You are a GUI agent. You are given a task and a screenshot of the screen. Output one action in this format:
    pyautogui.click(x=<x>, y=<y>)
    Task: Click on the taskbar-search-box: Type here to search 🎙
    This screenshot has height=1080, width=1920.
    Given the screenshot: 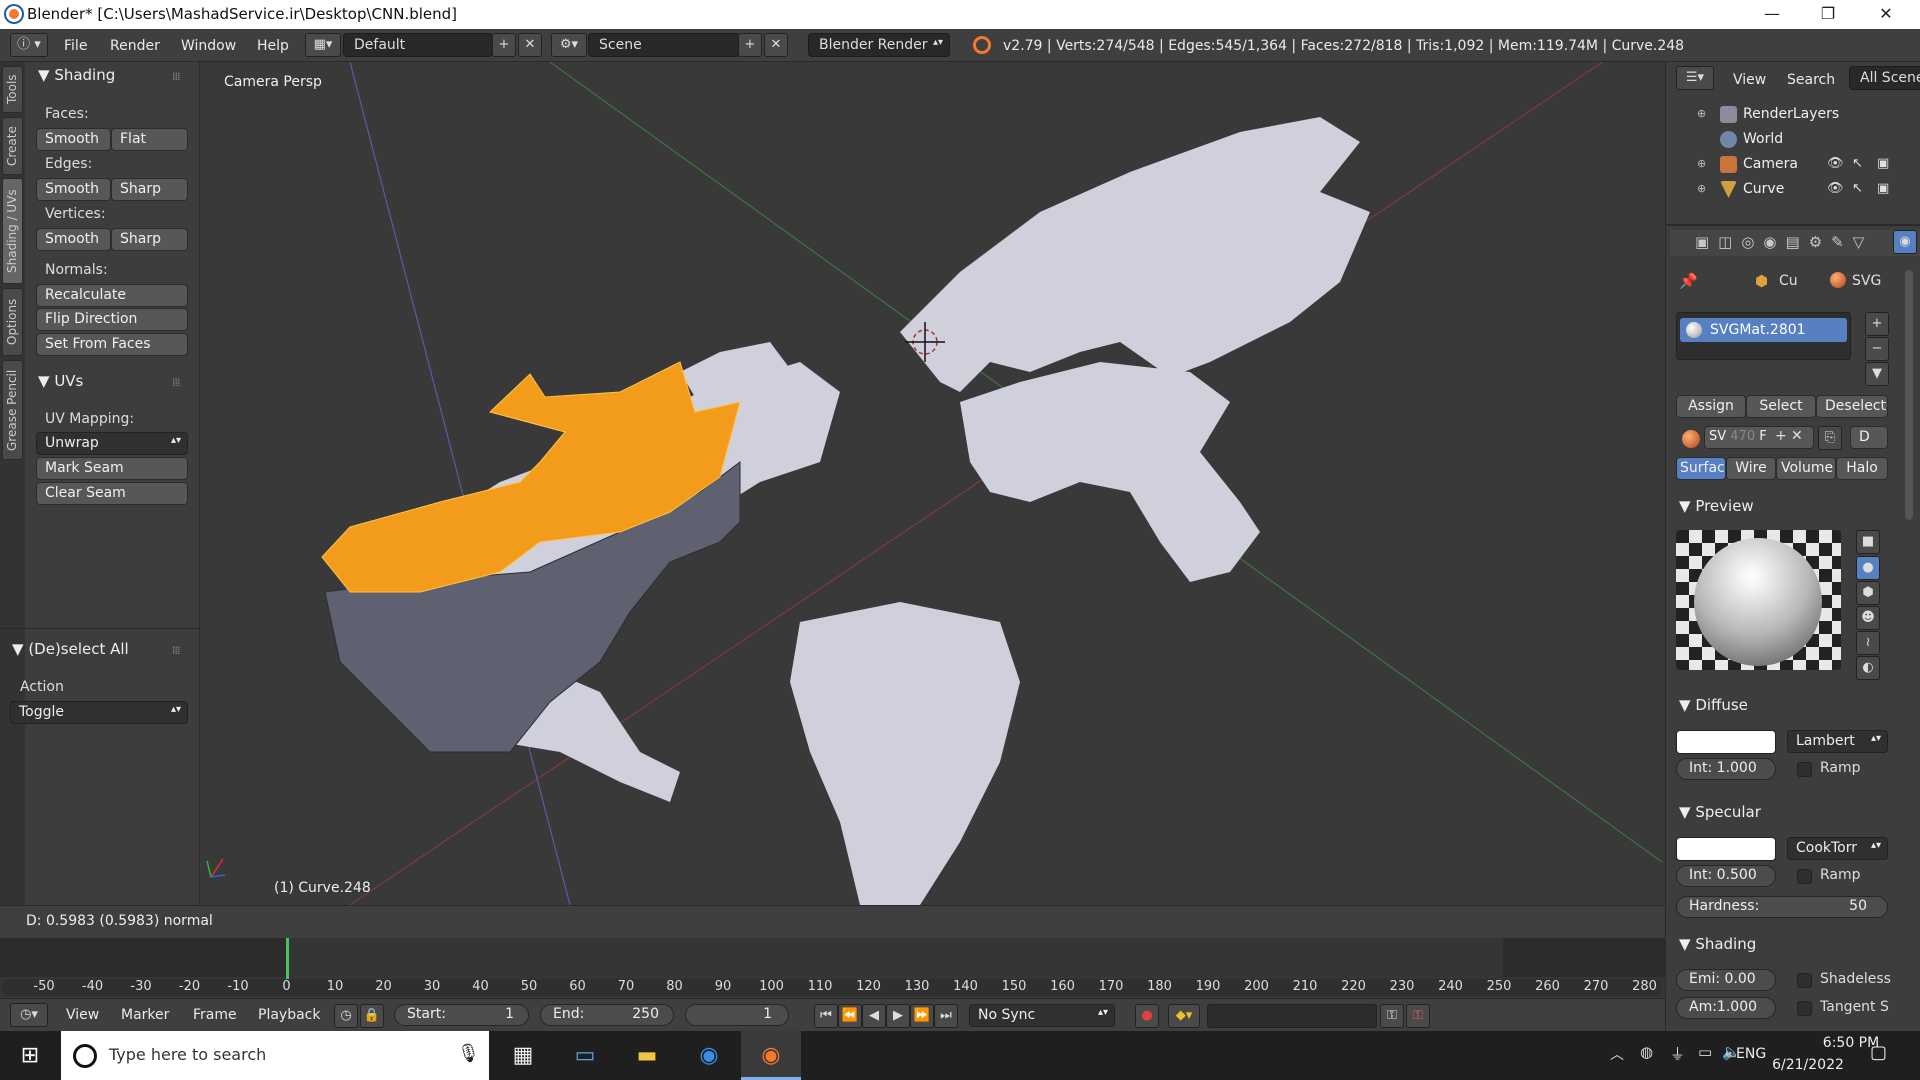 What is the action you would take?
    pyautogui.click(x=275, y=1055)
    